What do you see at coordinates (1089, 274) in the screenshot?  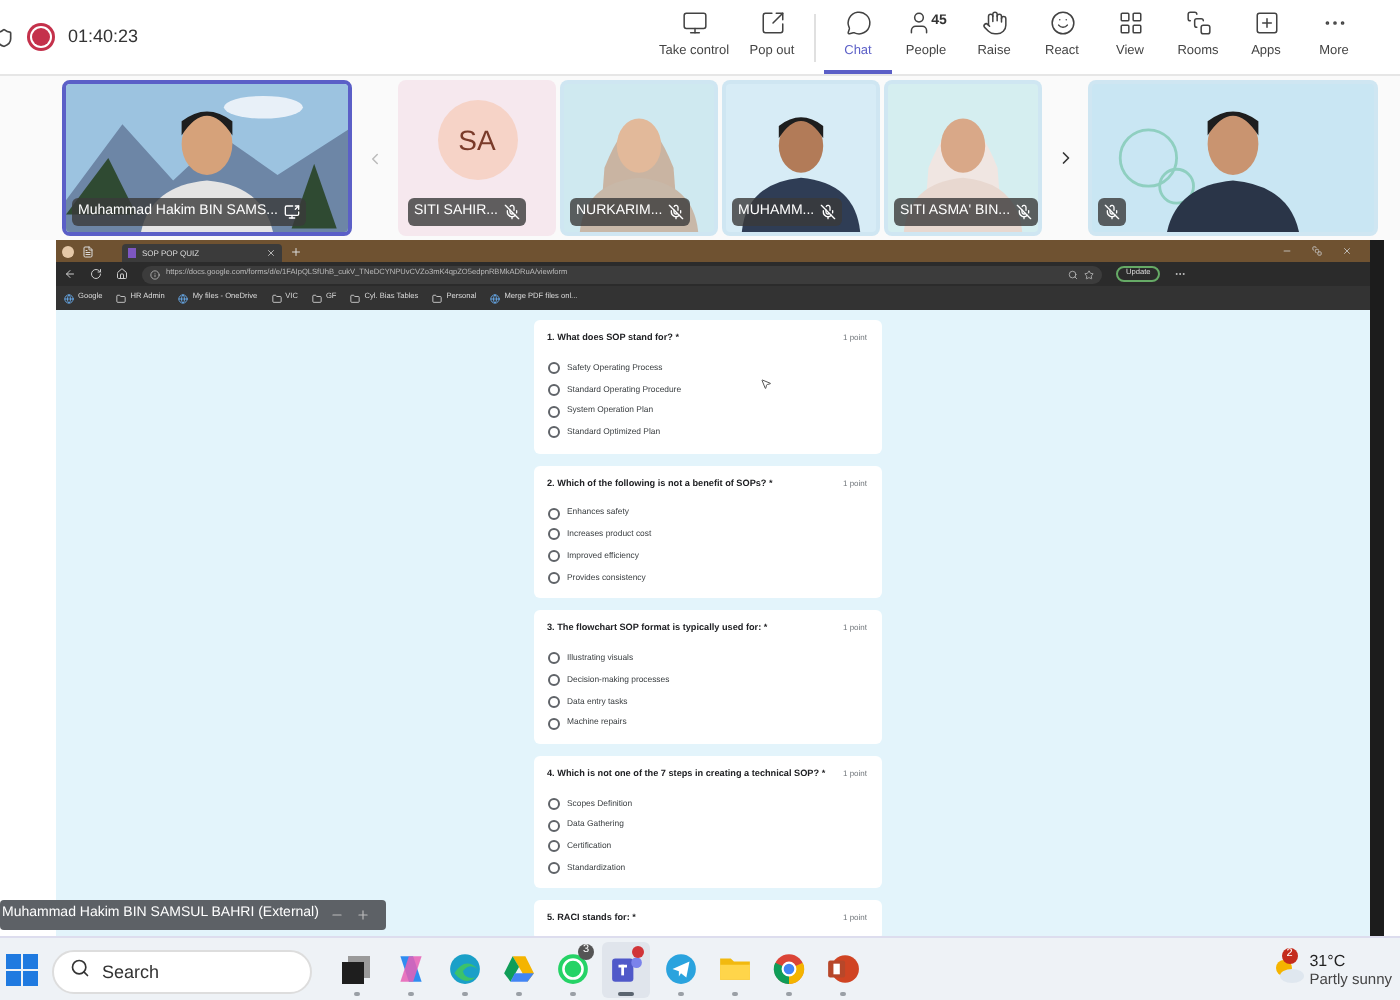 I see `star-icon` at bounding box center [1089, 274].